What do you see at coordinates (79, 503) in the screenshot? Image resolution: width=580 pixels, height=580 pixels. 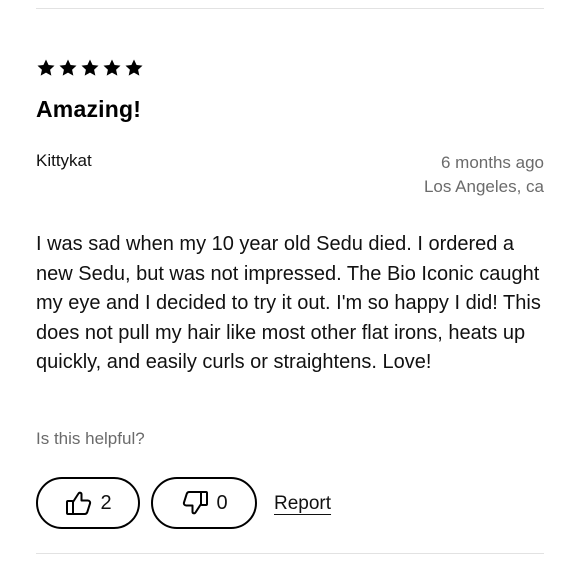 I see `thumbs-up-icon` at bounding box center [79, 503].